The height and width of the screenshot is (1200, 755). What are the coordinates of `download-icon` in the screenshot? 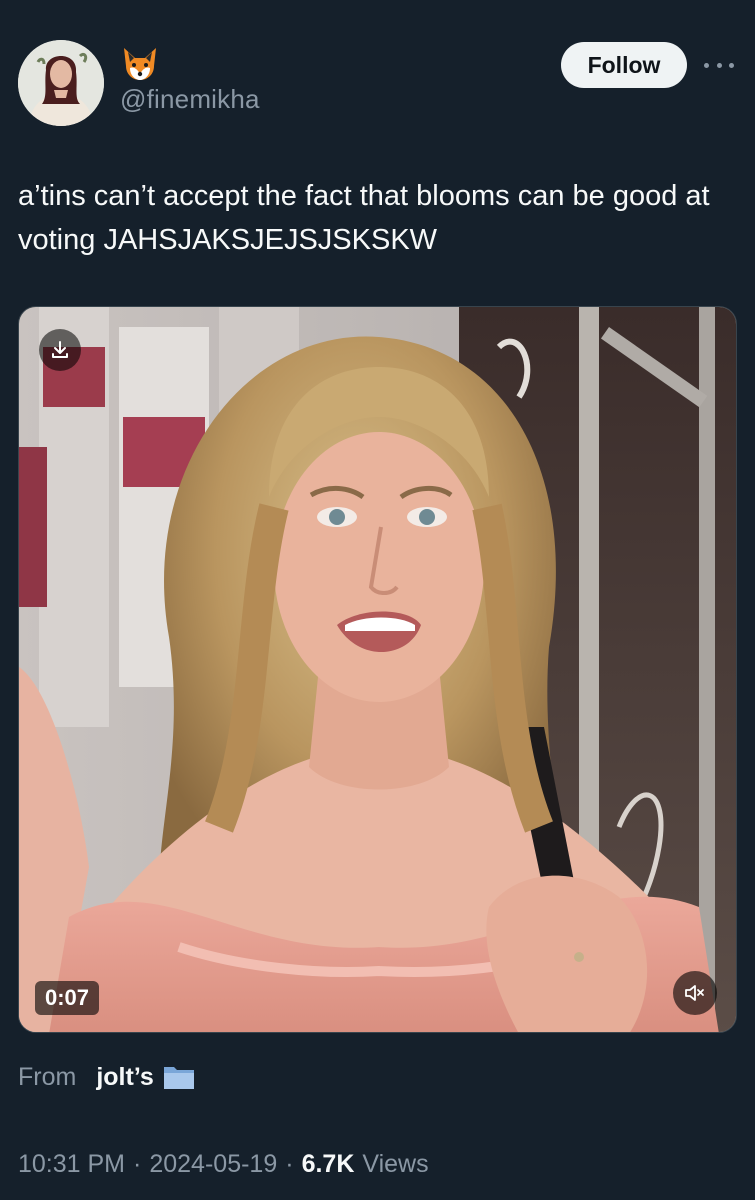 It's located at (60, 349).